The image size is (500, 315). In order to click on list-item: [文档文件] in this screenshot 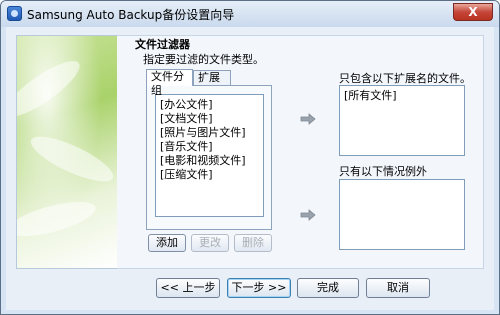, I will do `click(186, 118)`.